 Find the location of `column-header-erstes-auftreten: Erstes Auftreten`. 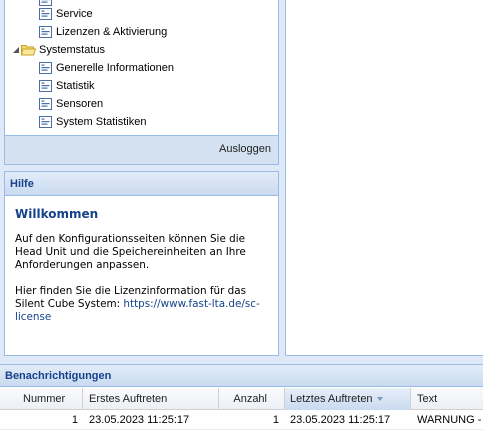

column-header-erstes-auftreten: Erstes Auftreten is located at coordinates (151, 399).